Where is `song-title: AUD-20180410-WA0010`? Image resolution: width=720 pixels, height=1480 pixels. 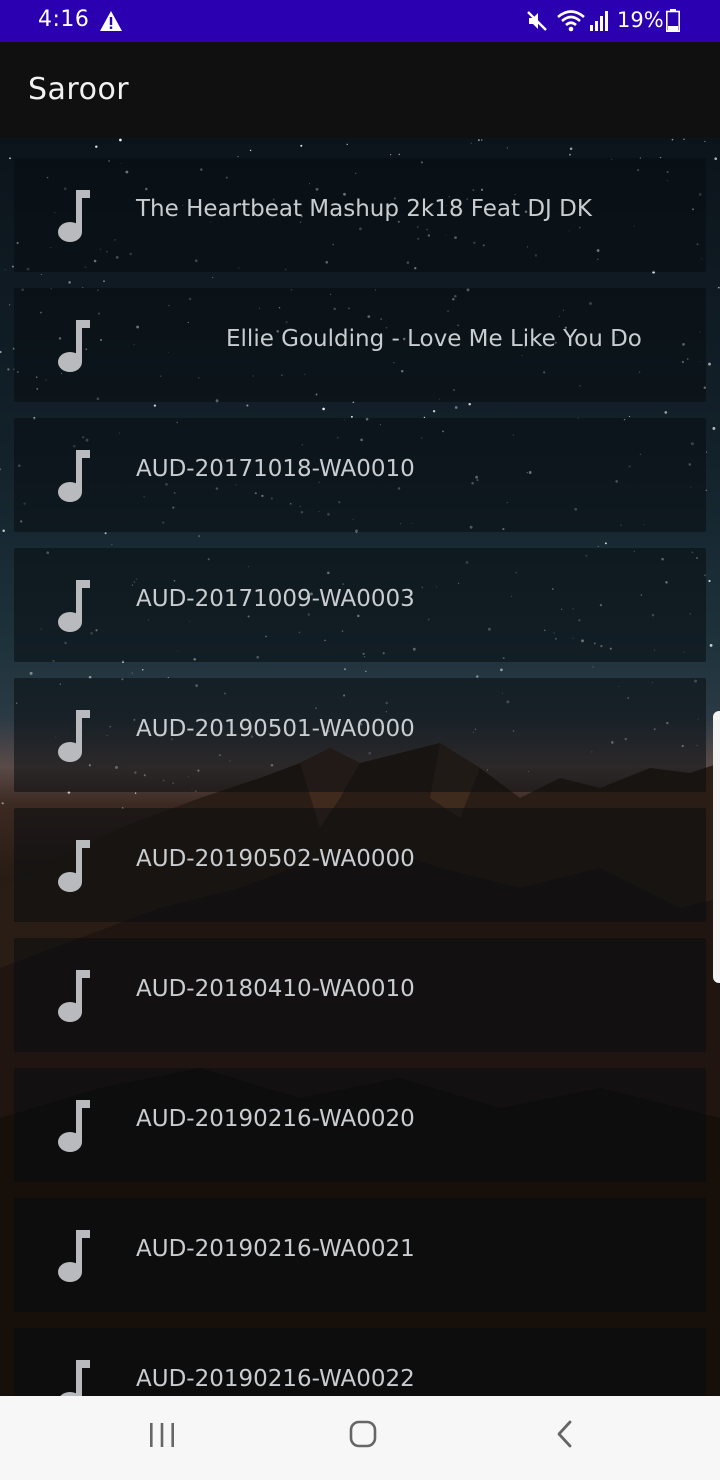 song-title: AUD-20180410-WA0010 is located at coordinates (275, 989).